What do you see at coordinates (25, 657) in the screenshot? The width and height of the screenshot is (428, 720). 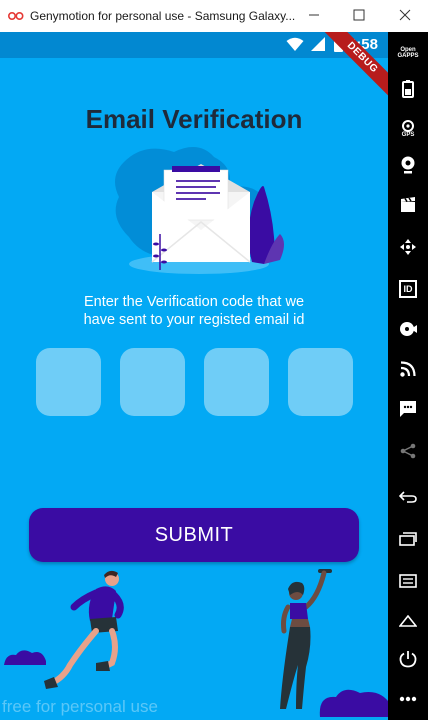 I see `left-bush-shape` at bounding box center [25, 657].